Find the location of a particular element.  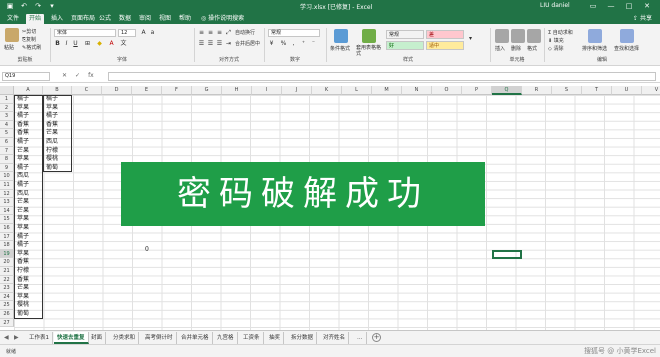

sheet-tab: 高考倒计时 is located at coordinates (159, 338).